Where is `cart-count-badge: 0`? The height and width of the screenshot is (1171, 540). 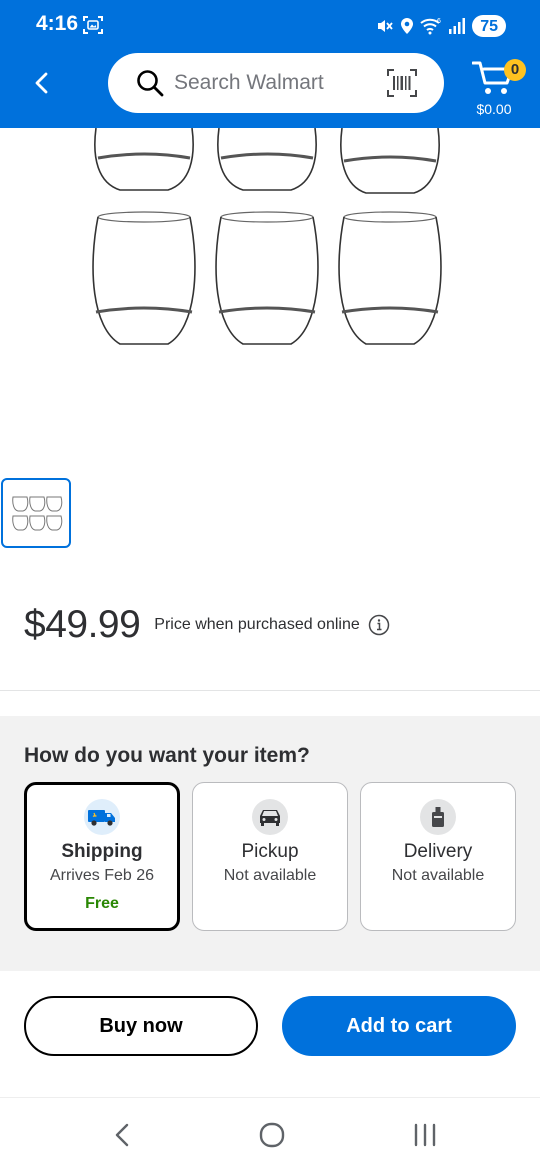
cart-count-badge: 0 is located at coordinates (515, 70).